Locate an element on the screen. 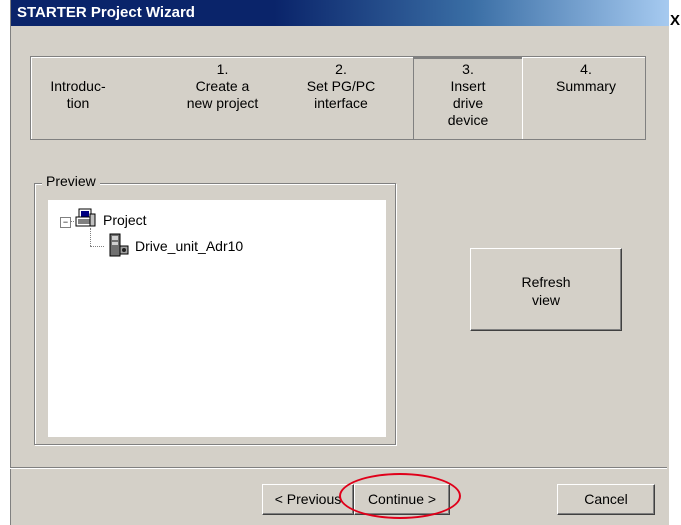 This screenshot has width=681, height=525. continue-highlight-annotation is located at coordinates (400, 496).